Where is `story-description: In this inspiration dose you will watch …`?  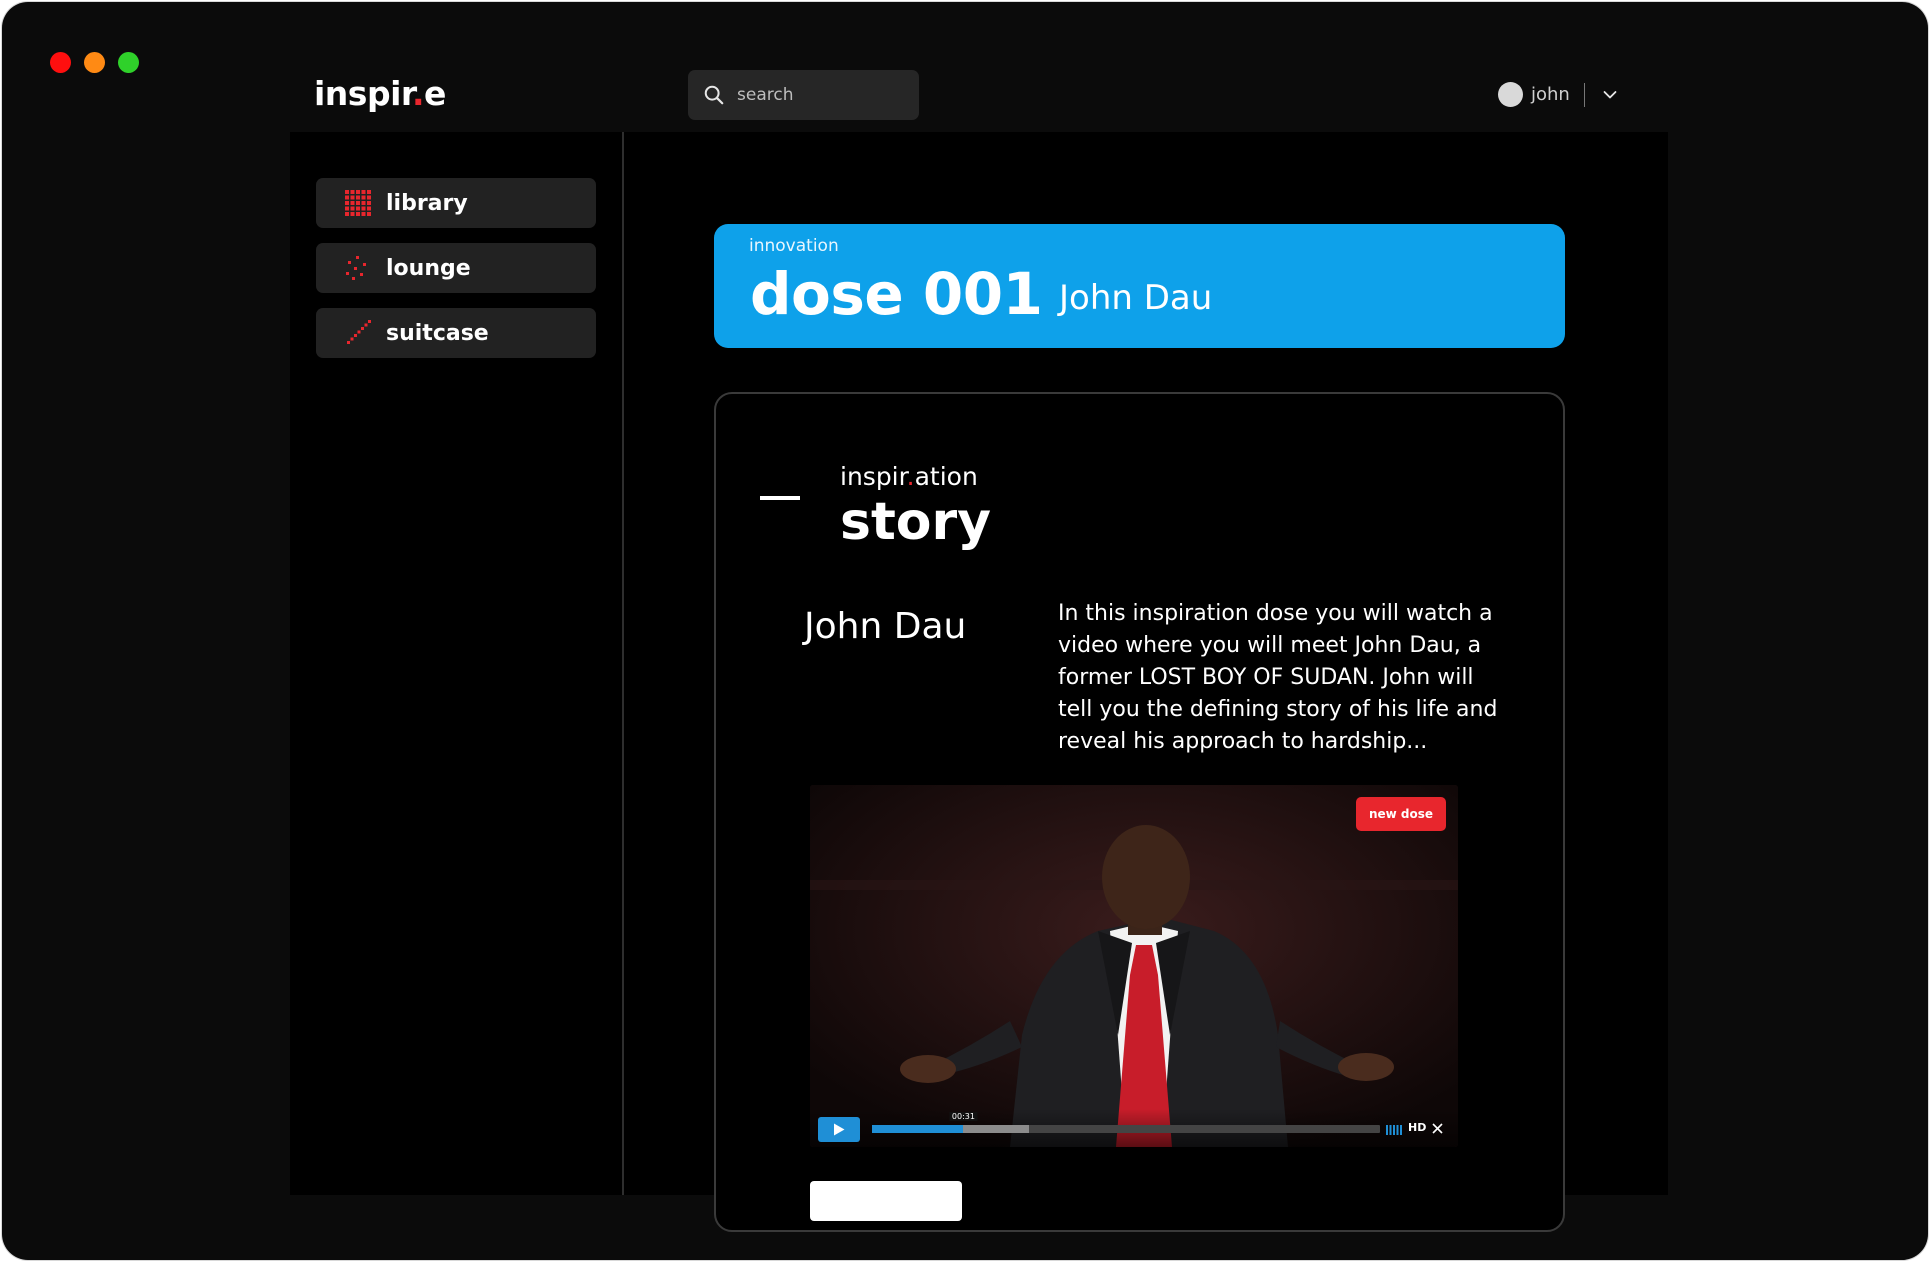 story-description: In this inspiration dose you will watch … is located at coordinates (1278, 677).